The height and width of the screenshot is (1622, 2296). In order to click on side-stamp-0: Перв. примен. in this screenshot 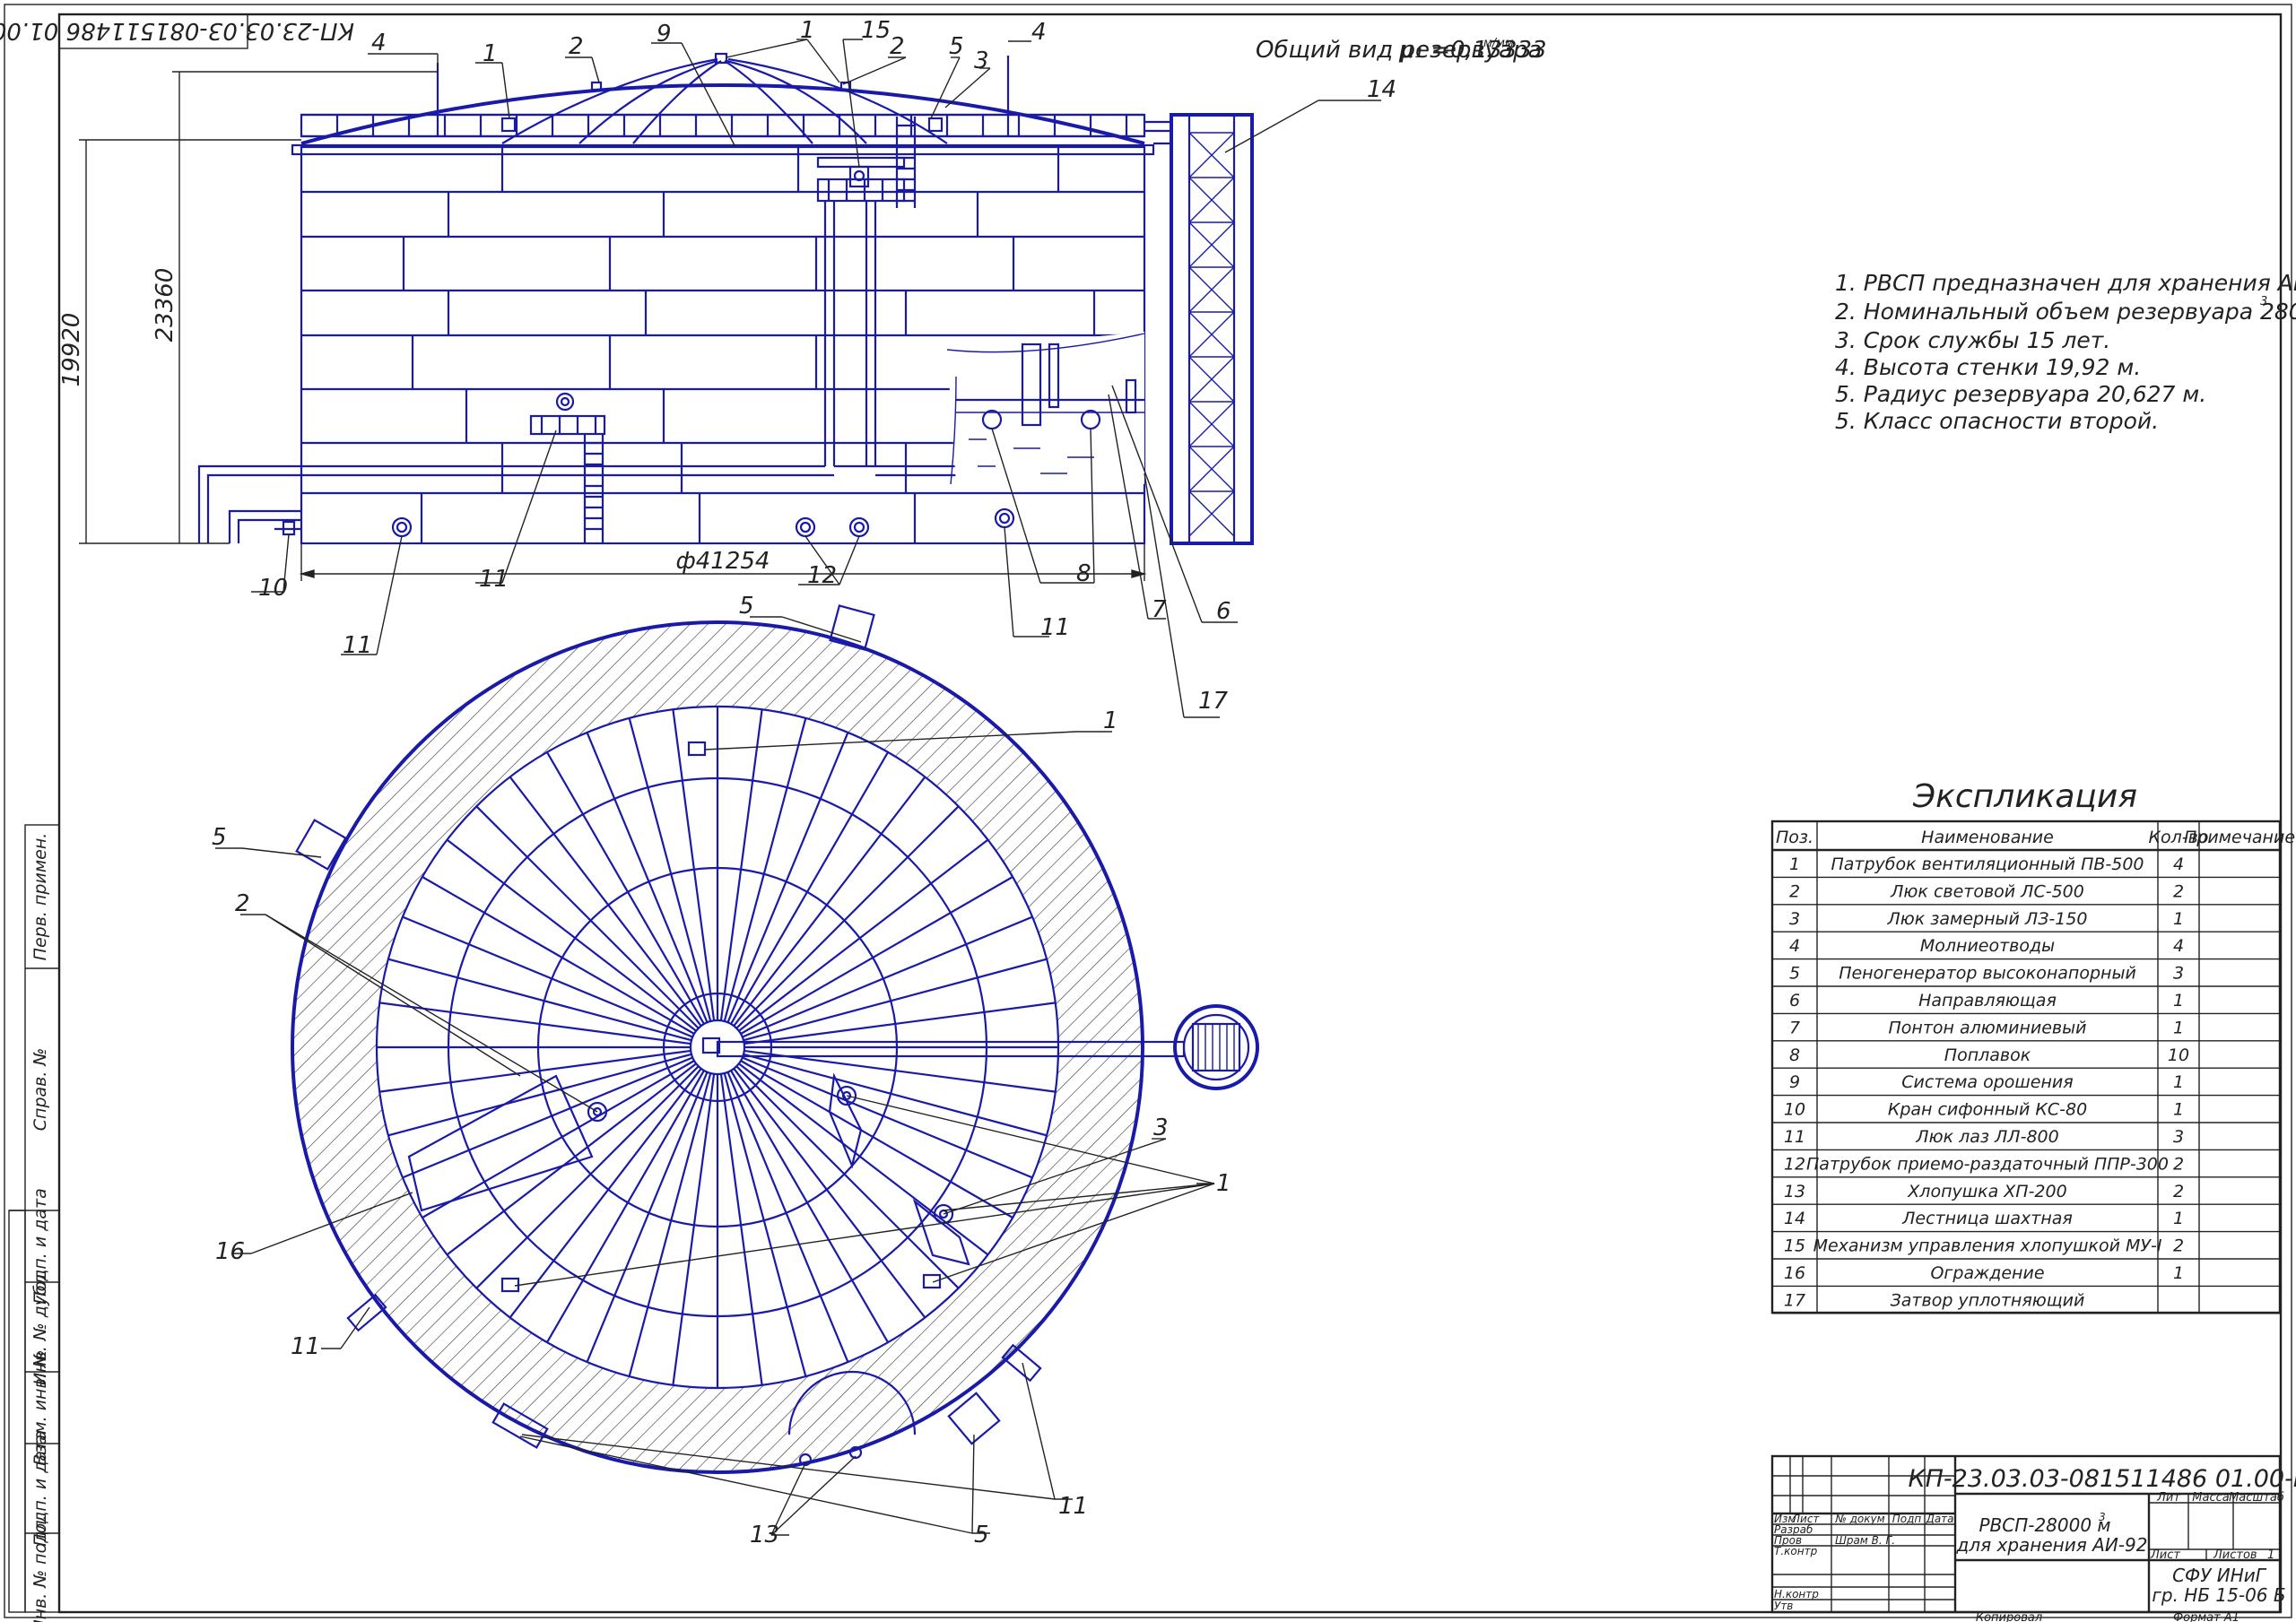, I will do `click(40, 897)`.